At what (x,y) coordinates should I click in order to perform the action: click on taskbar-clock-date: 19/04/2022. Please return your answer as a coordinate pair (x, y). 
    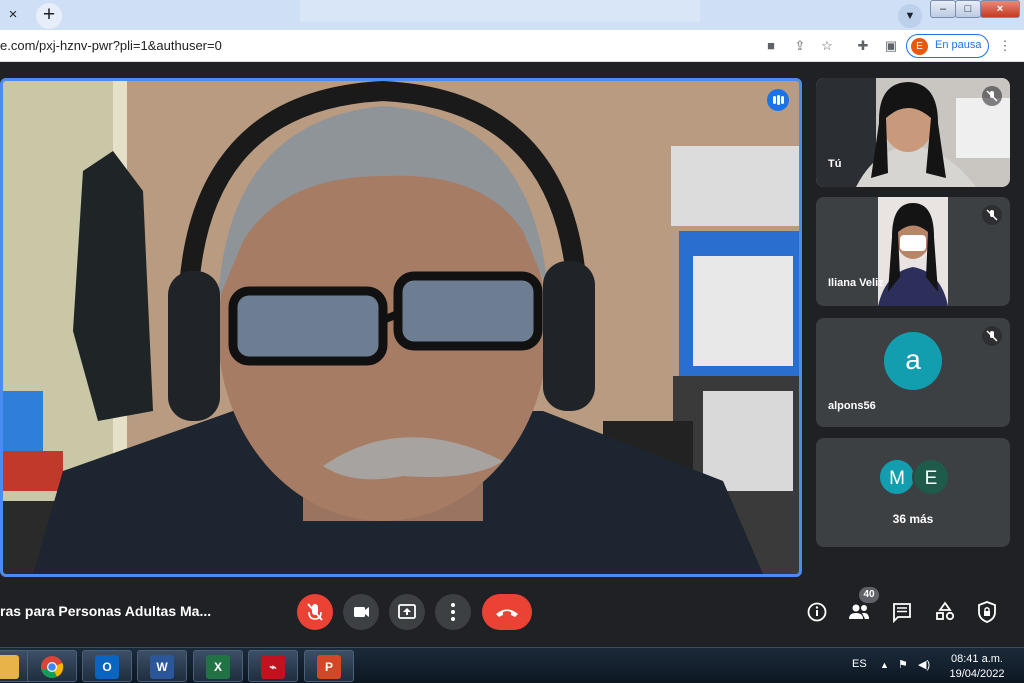
    Looking at the image, I should click on (977, 674).